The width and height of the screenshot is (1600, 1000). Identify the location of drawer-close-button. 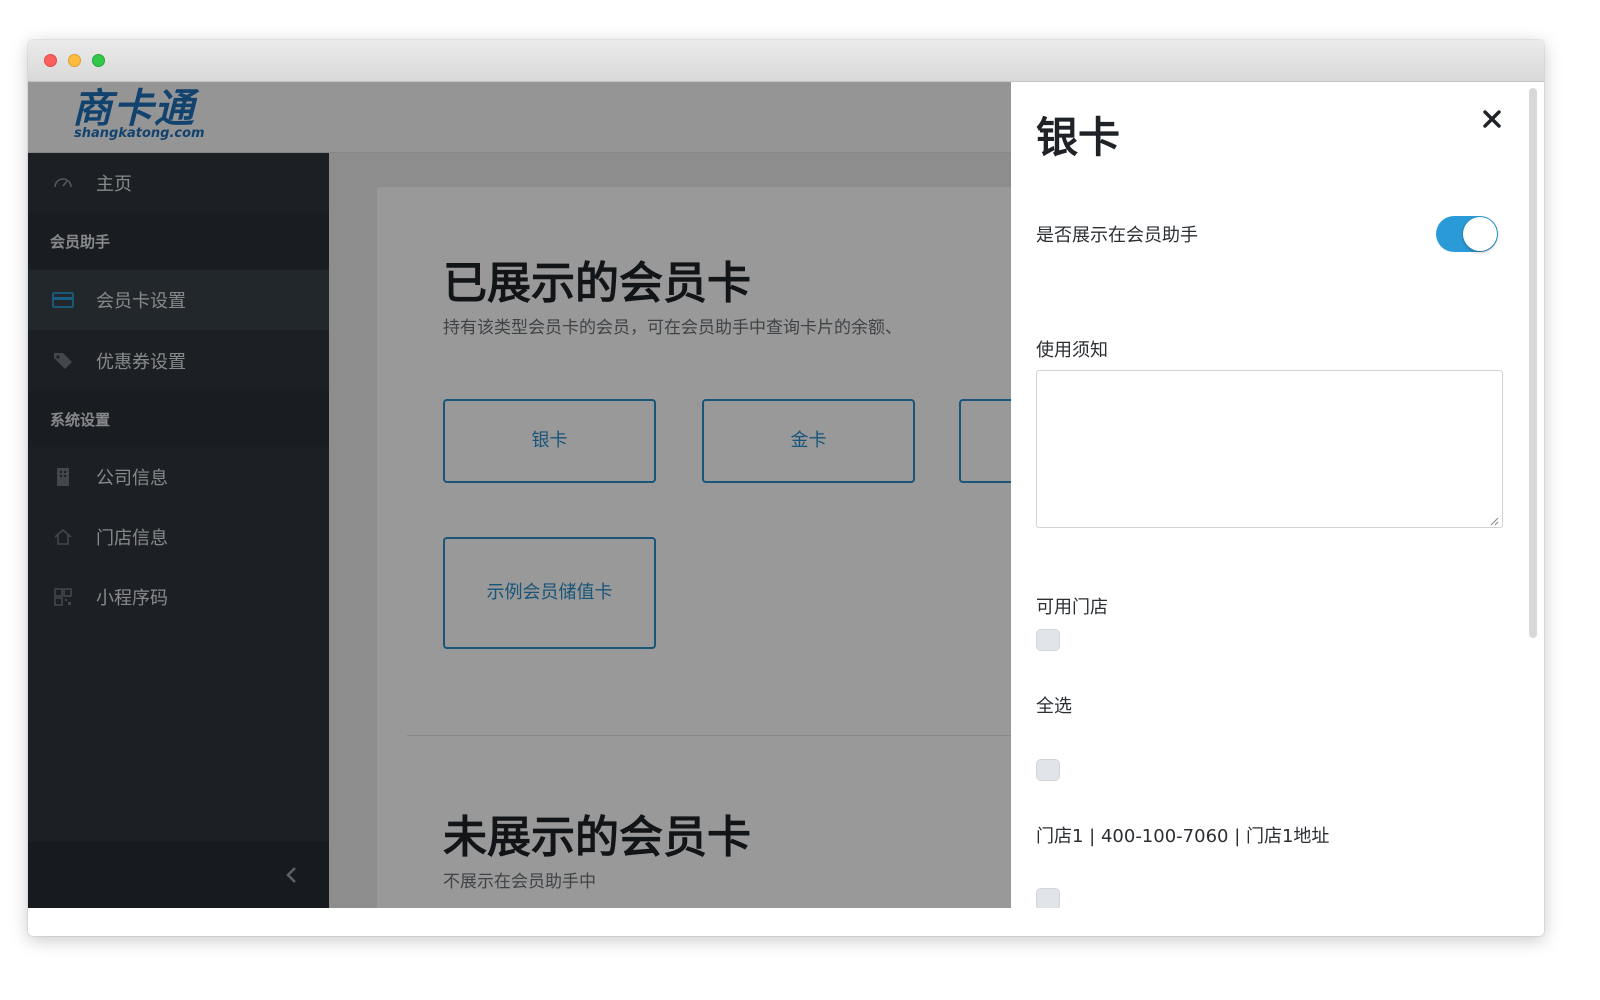
(1492, 121).